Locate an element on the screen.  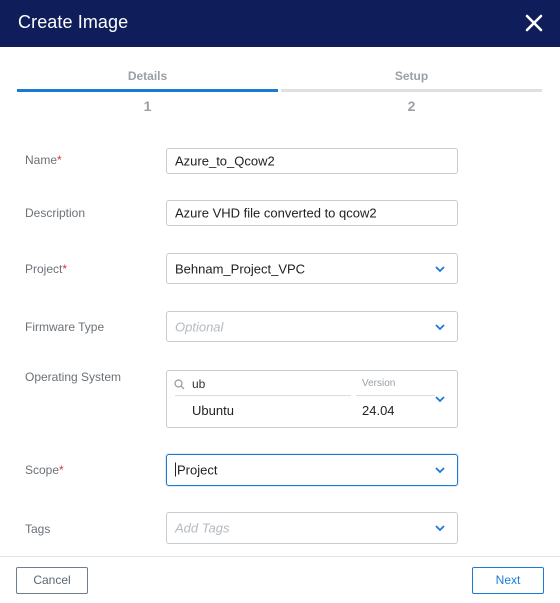
project-label: Project* is located at coordinates (46, 269).